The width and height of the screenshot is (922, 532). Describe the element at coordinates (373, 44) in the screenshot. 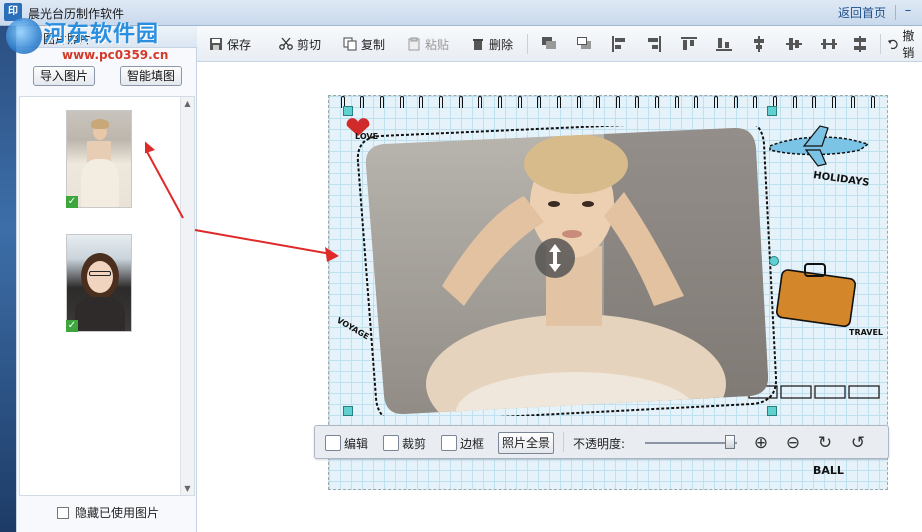

I see `copy-label: 复制` at that location.